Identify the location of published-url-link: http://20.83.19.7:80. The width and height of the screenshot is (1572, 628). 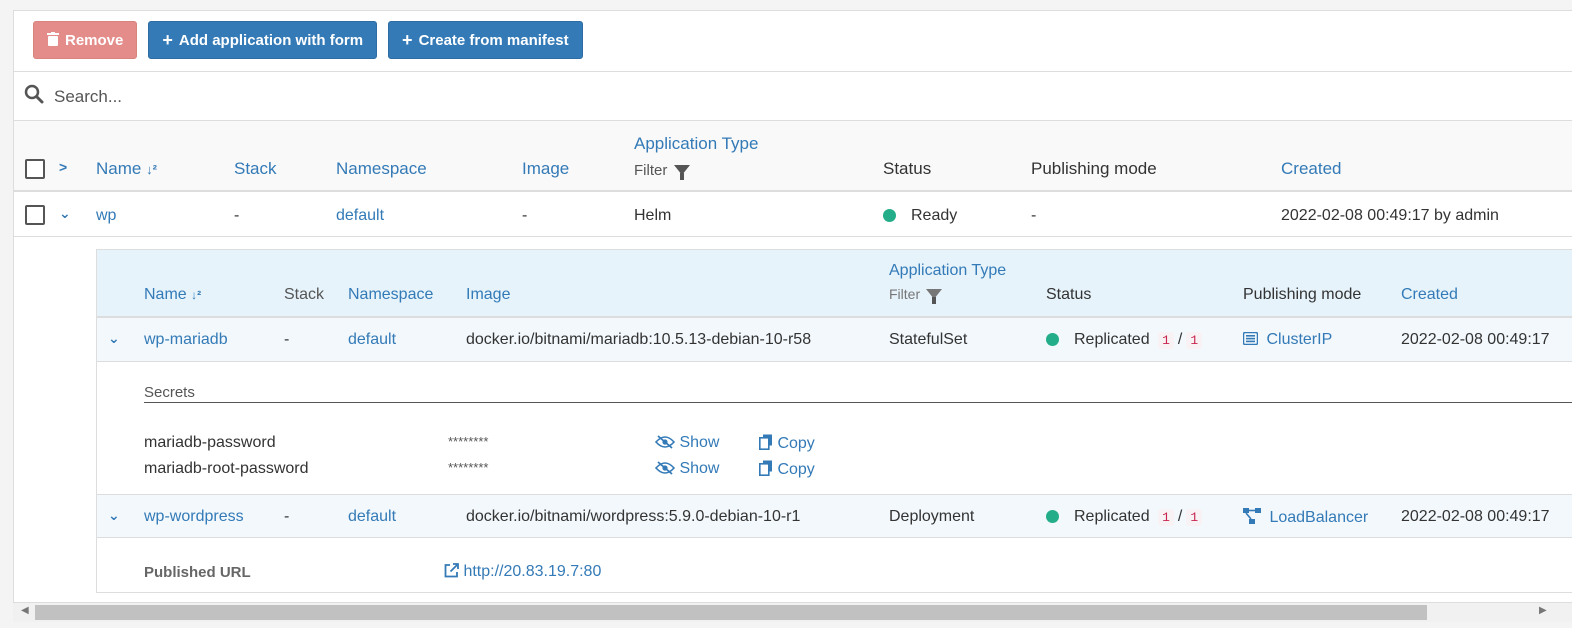
(522, 572).